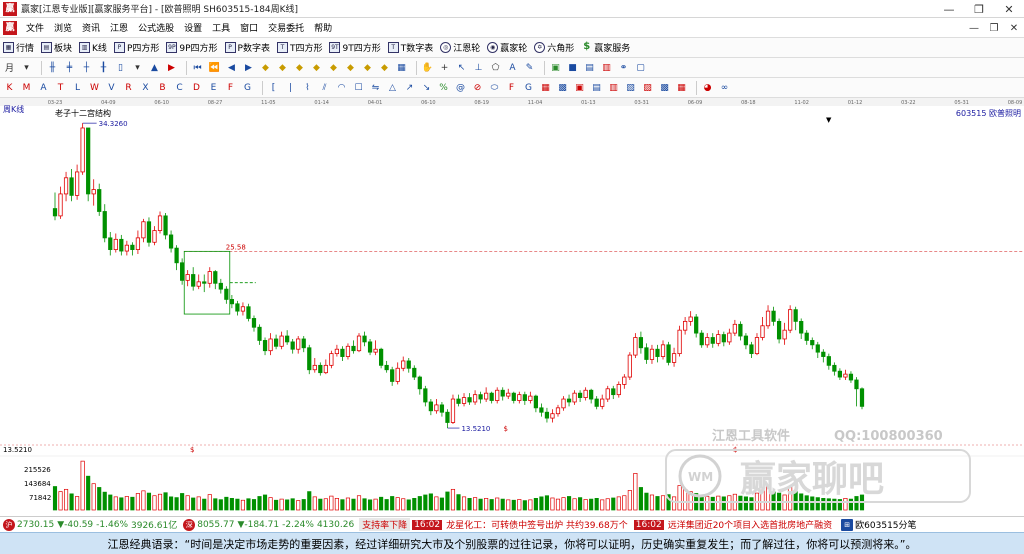 The height and width of the screenshot is (554, 1024). Describe the element at coordinates (512, 67) in the screenshot. I see `text-icon: A` at that location.